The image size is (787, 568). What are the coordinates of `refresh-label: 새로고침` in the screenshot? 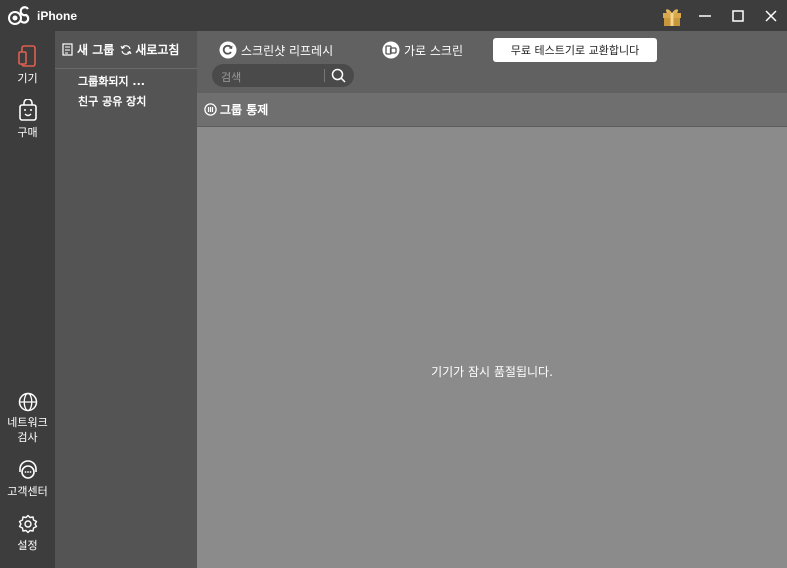 It's located at (157, 50).